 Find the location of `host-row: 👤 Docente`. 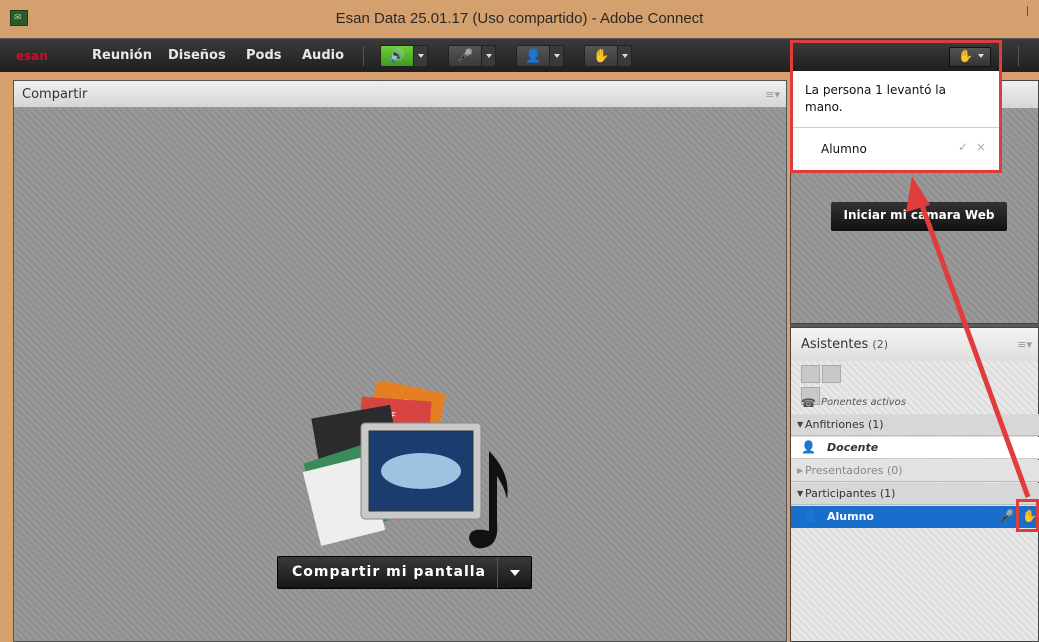

host-row: 👤 Docente is located at coordinates (915, 448).